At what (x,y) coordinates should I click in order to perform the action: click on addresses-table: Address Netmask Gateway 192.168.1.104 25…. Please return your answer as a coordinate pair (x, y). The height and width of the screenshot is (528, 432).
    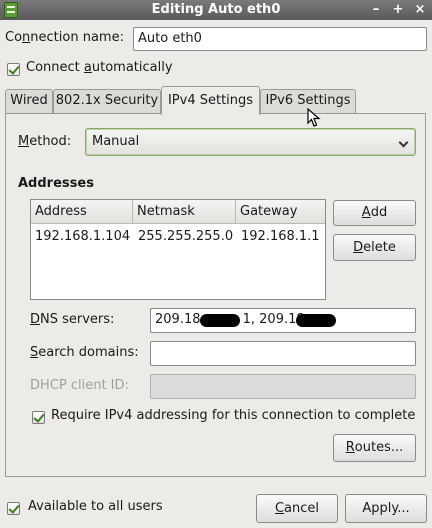
    Looking at the image, I should click on (178, 249).